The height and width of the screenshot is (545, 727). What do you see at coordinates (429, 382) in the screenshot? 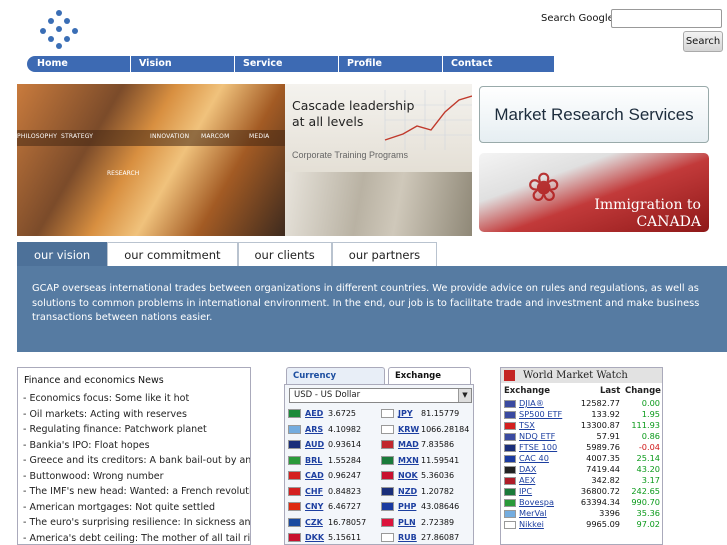
I see `tab-exchange-rates: Exchange Rates` at bounding box center [429, 382].